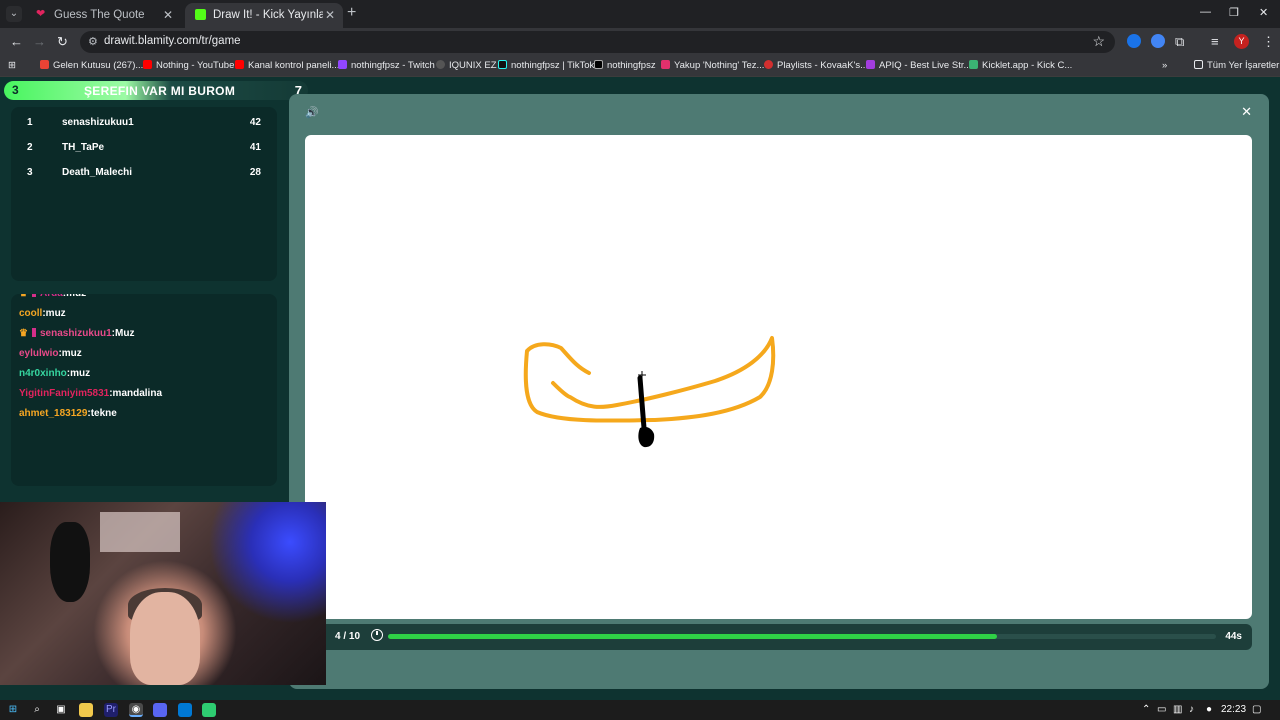 The width and height of the screenshot is (1280, 720). Describe the element at coordinates (51, 296) in the screenshot. I see `chat-username: Arda` at that location.